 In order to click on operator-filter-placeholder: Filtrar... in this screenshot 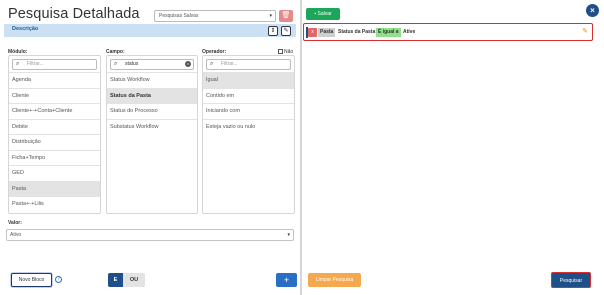, I will do `click(229, 64)`.